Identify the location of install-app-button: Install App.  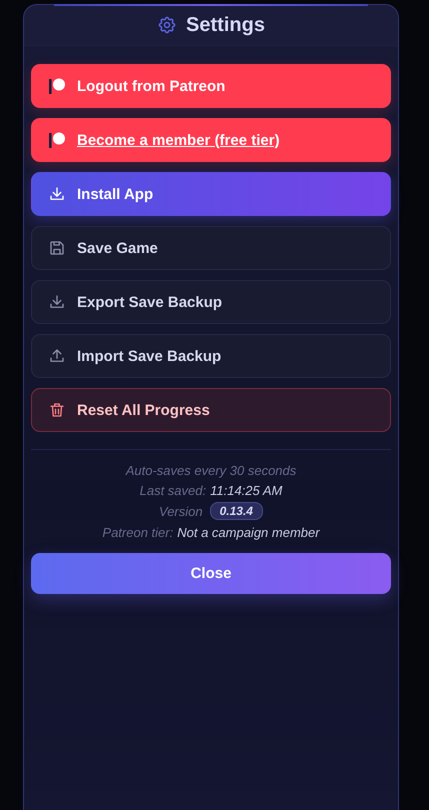
(211, 194).